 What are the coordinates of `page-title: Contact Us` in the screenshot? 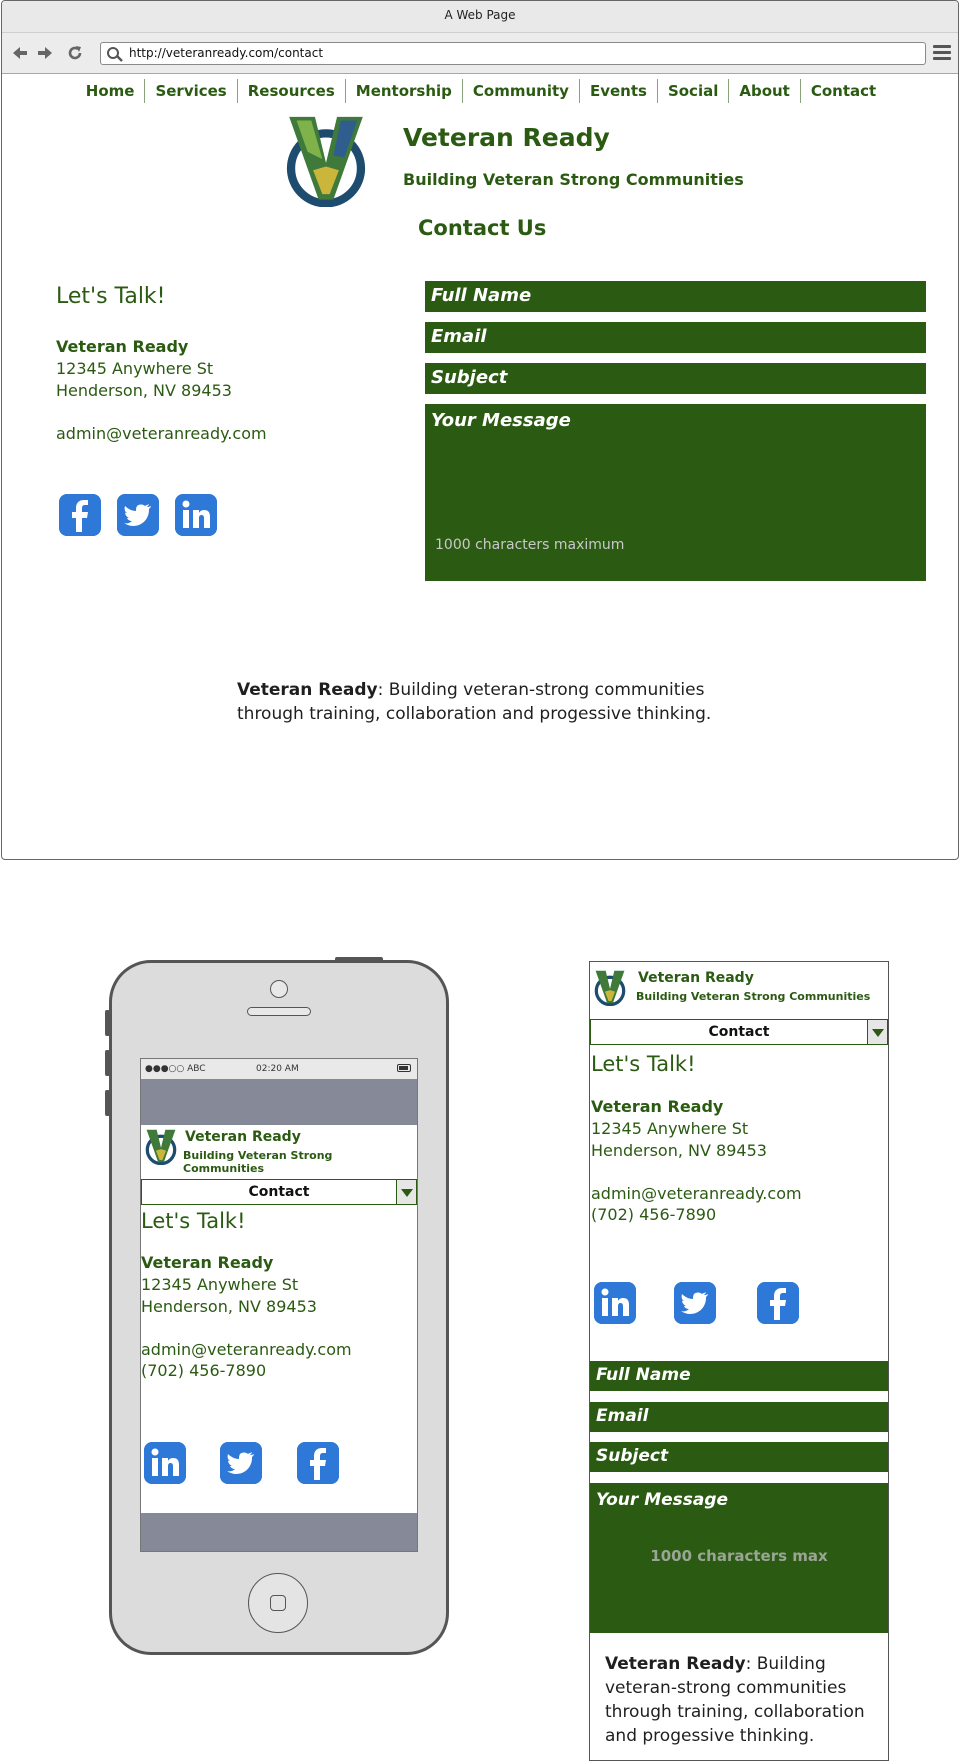 It's located at (482, 228).